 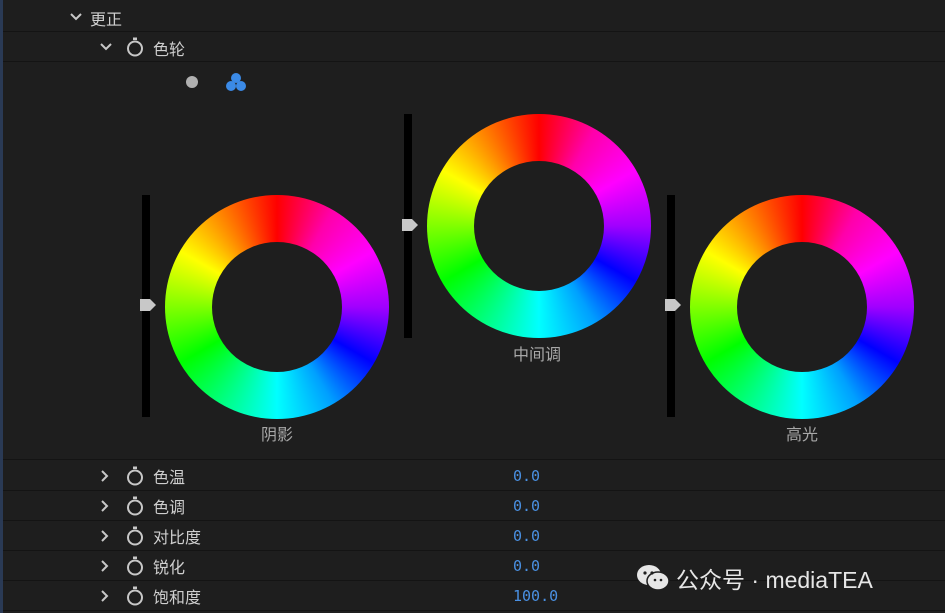 What do you see at coordinates (653, 578) in the screenshot?
I see `wechat-icon` at bounding box center [653, 578].